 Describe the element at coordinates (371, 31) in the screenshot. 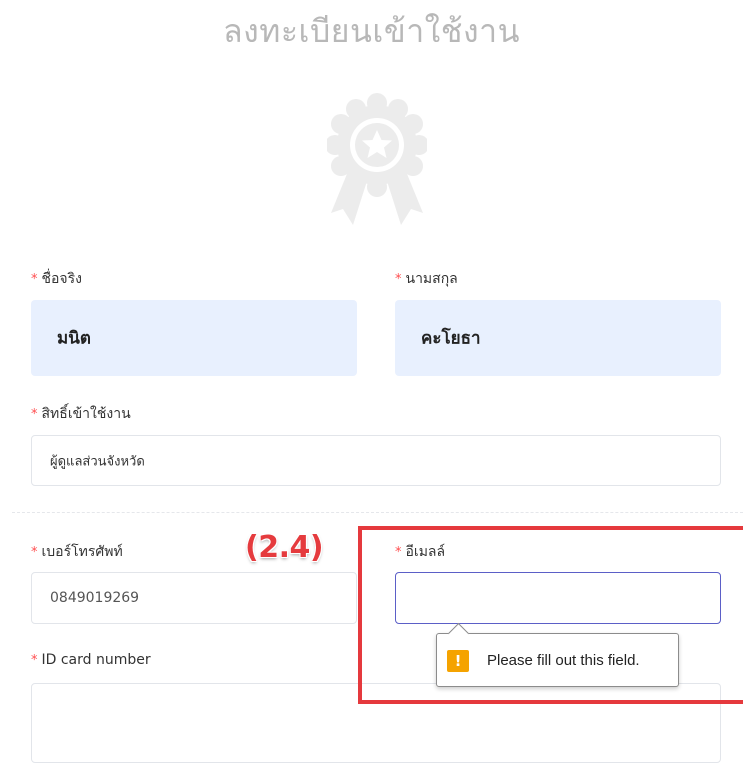

I see `page-title: ลงทะเบียนเข้าใช้งาน` at that location.